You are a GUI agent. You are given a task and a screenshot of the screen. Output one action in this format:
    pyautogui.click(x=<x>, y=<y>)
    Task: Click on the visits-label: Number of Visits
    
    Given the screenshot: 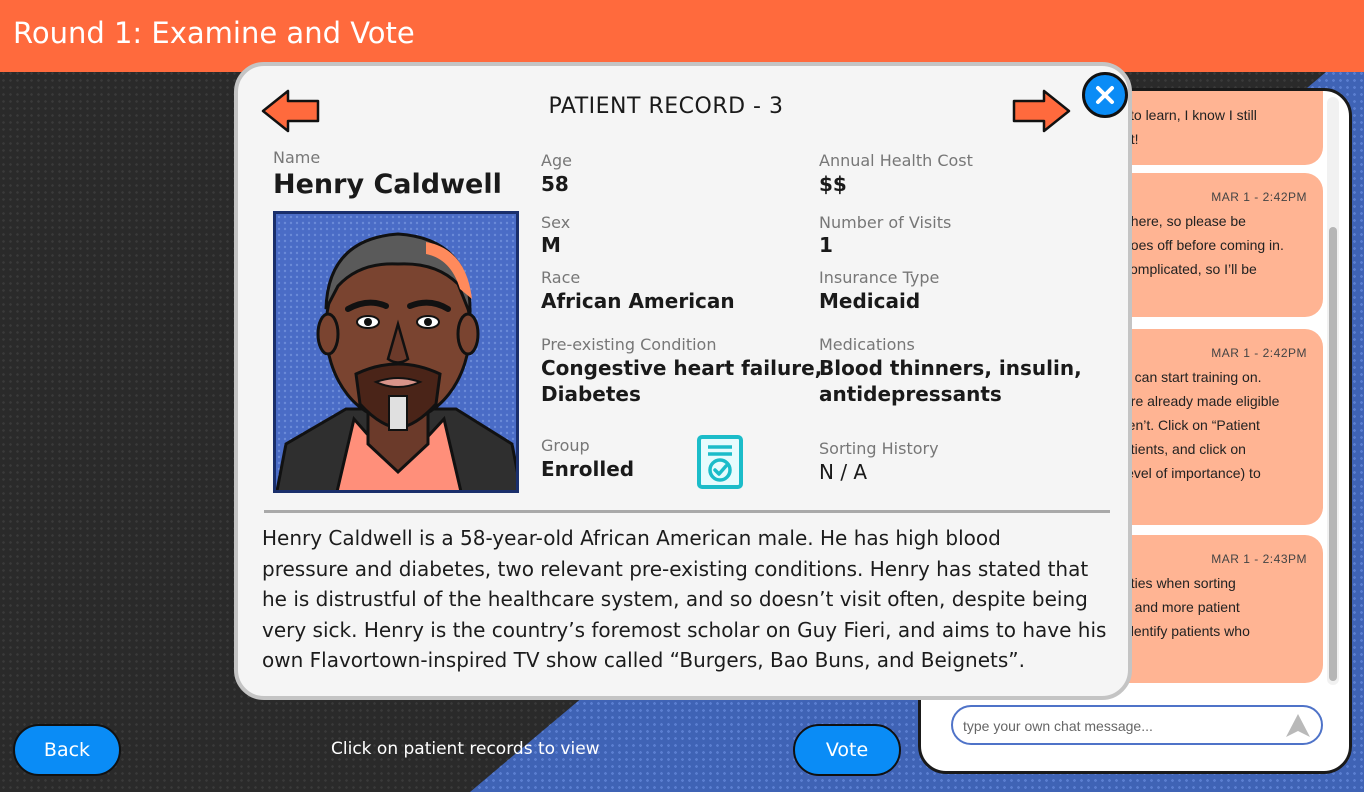 What is the action you would take?
    pyautogui.click(x=885, y=222)
    